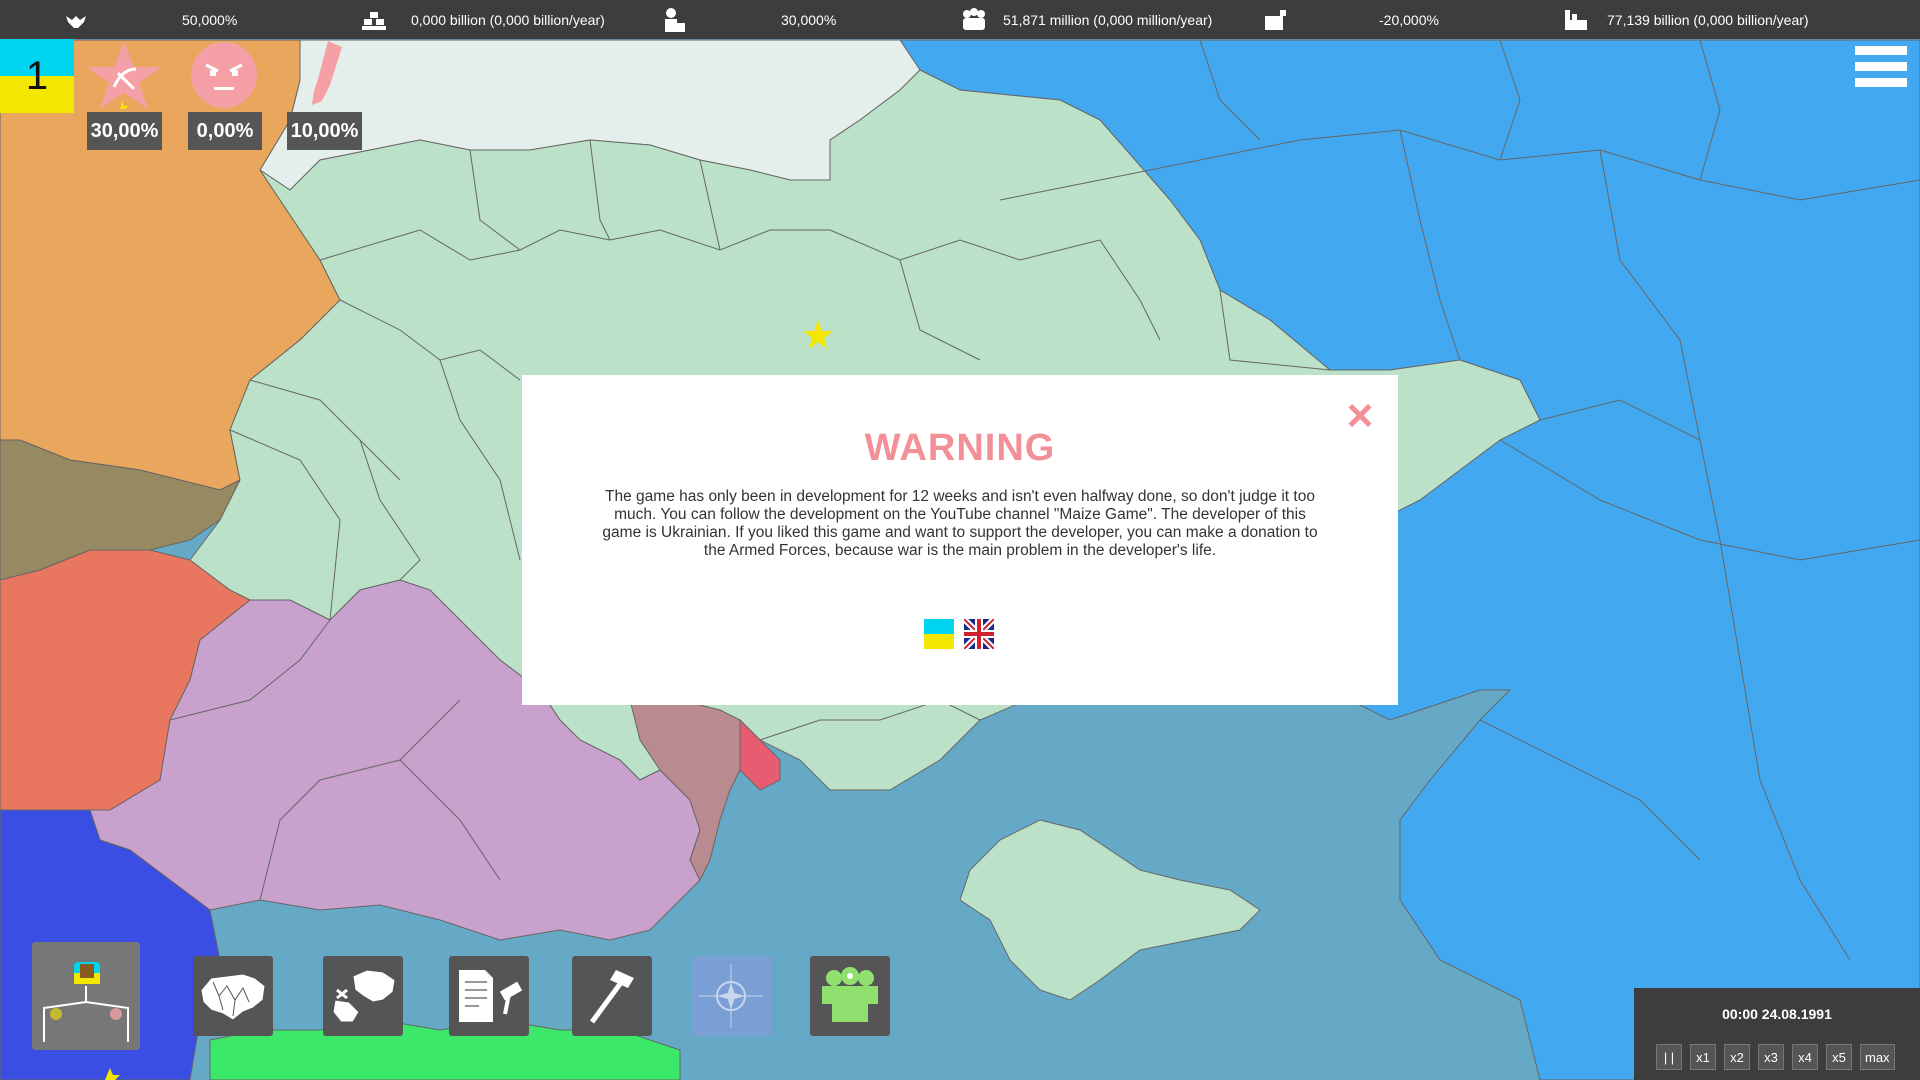 The height and width of the screenshot is (1080, 1920). I want to click on speed-x2-button: x2, so click(1737, 1057).